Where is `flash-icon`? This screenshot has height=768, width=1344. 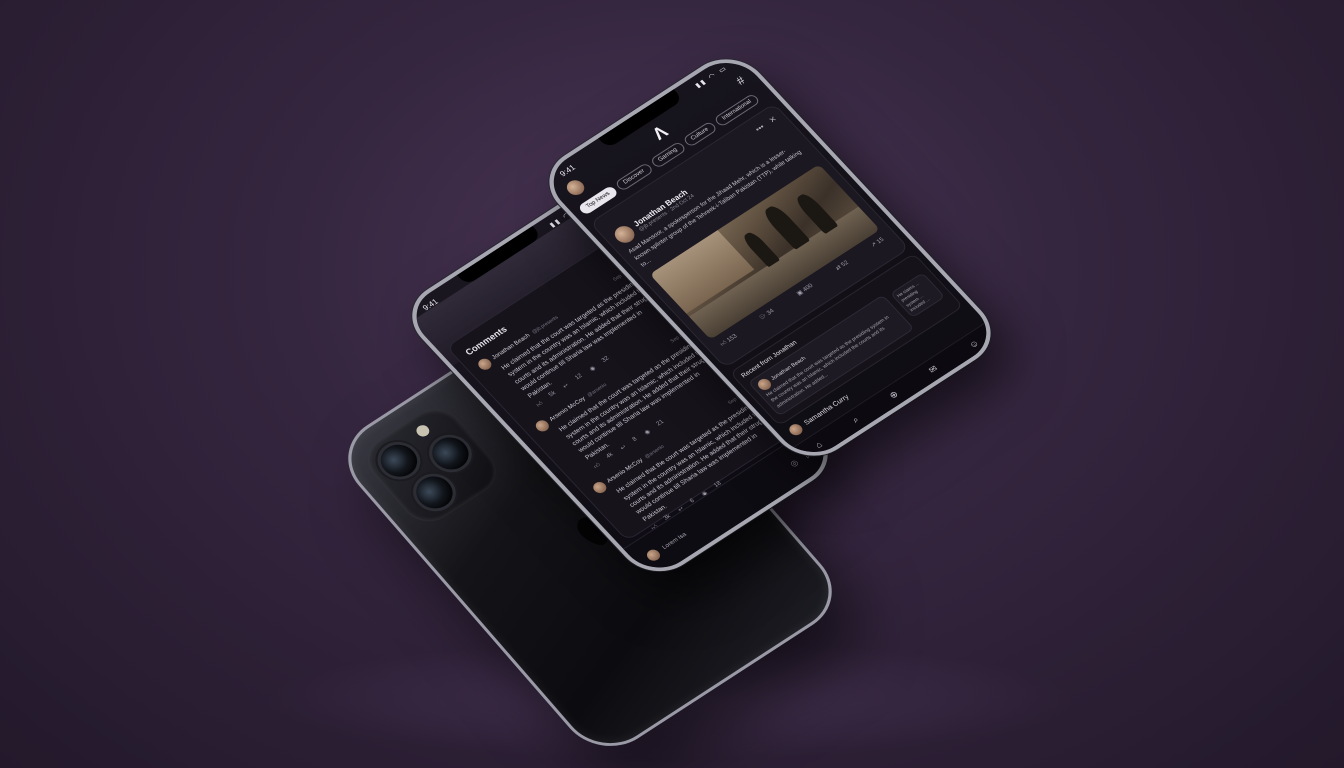
flash-icon is located at coordinates (422, 430).